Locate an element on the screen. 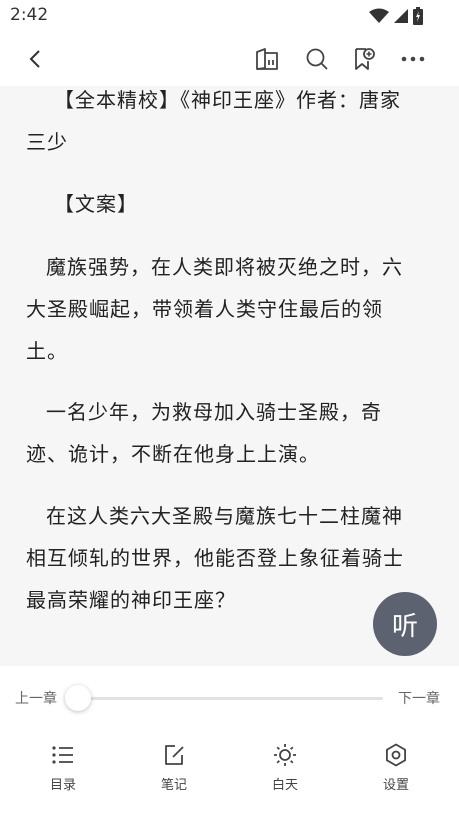 Image resolution: width=459 pixels, height=816 pixels. nav-settings-label: 设置 is located at coordinates (395, 785).